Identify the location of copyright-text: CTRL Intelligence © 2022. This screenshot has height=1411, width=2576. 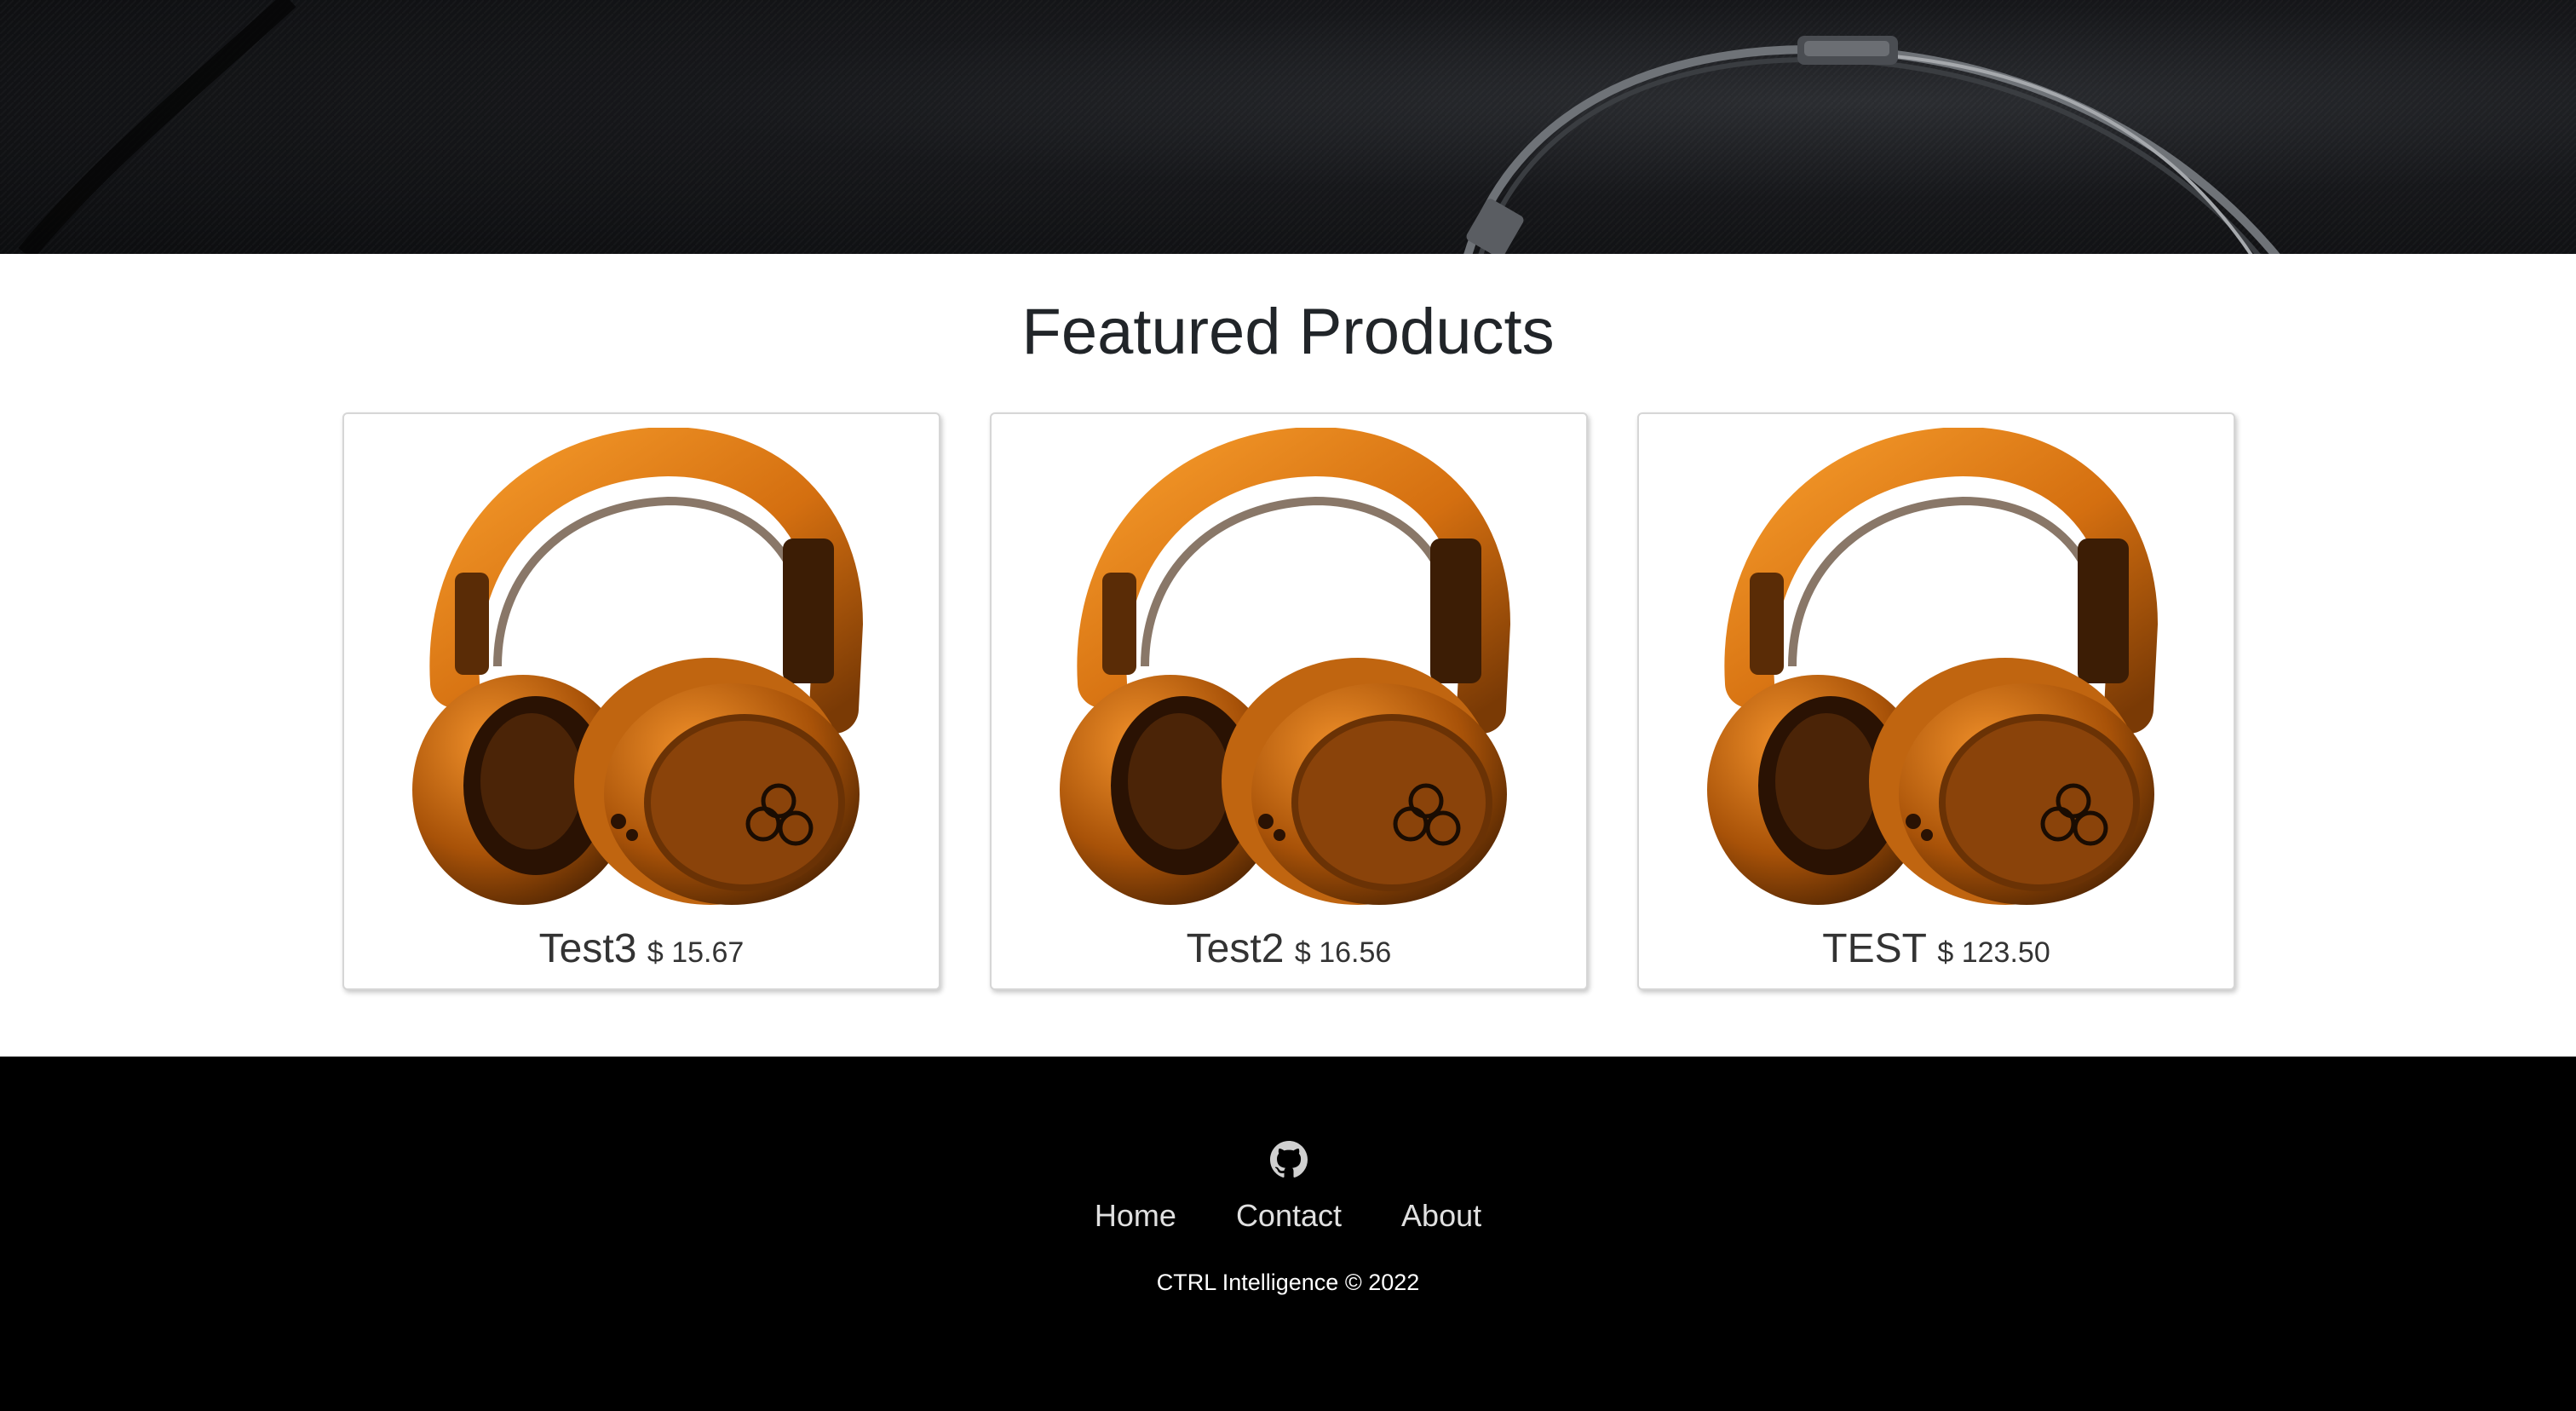
(1288, 1282).